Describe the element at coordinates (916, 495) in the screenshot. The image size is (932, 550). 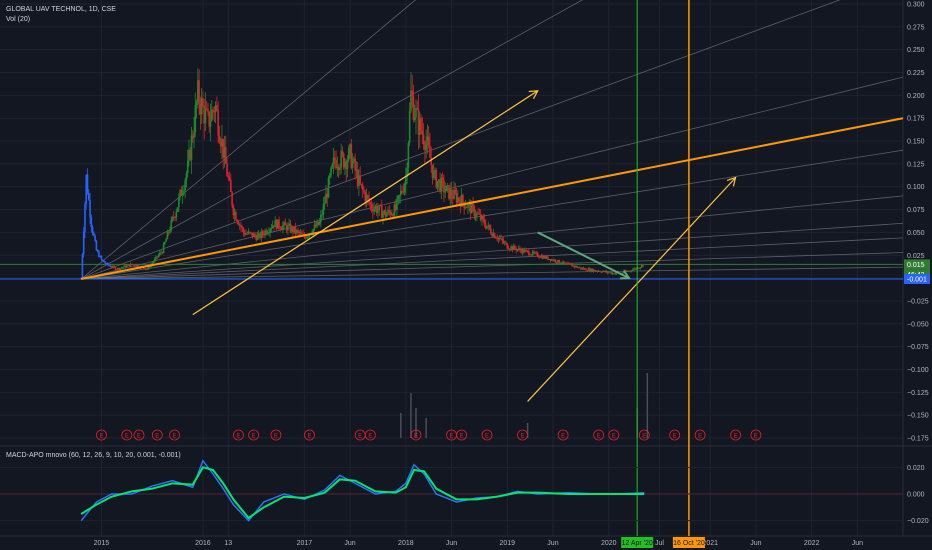
I see `macd-tick-label: 0.000` at that location.